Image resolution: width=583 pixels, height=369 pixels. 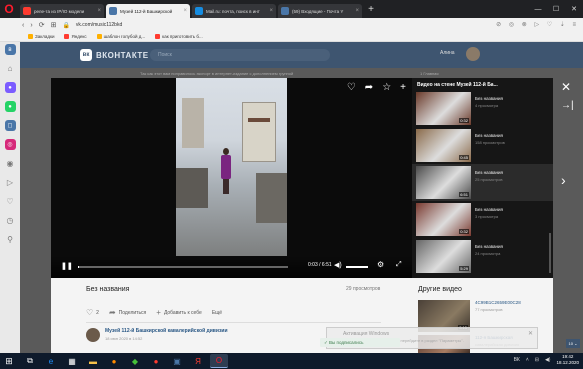 What do you see at coordinates (23, 25) in the screenshot?
I see `back-button: ‹` at bounding box center [23, 25].